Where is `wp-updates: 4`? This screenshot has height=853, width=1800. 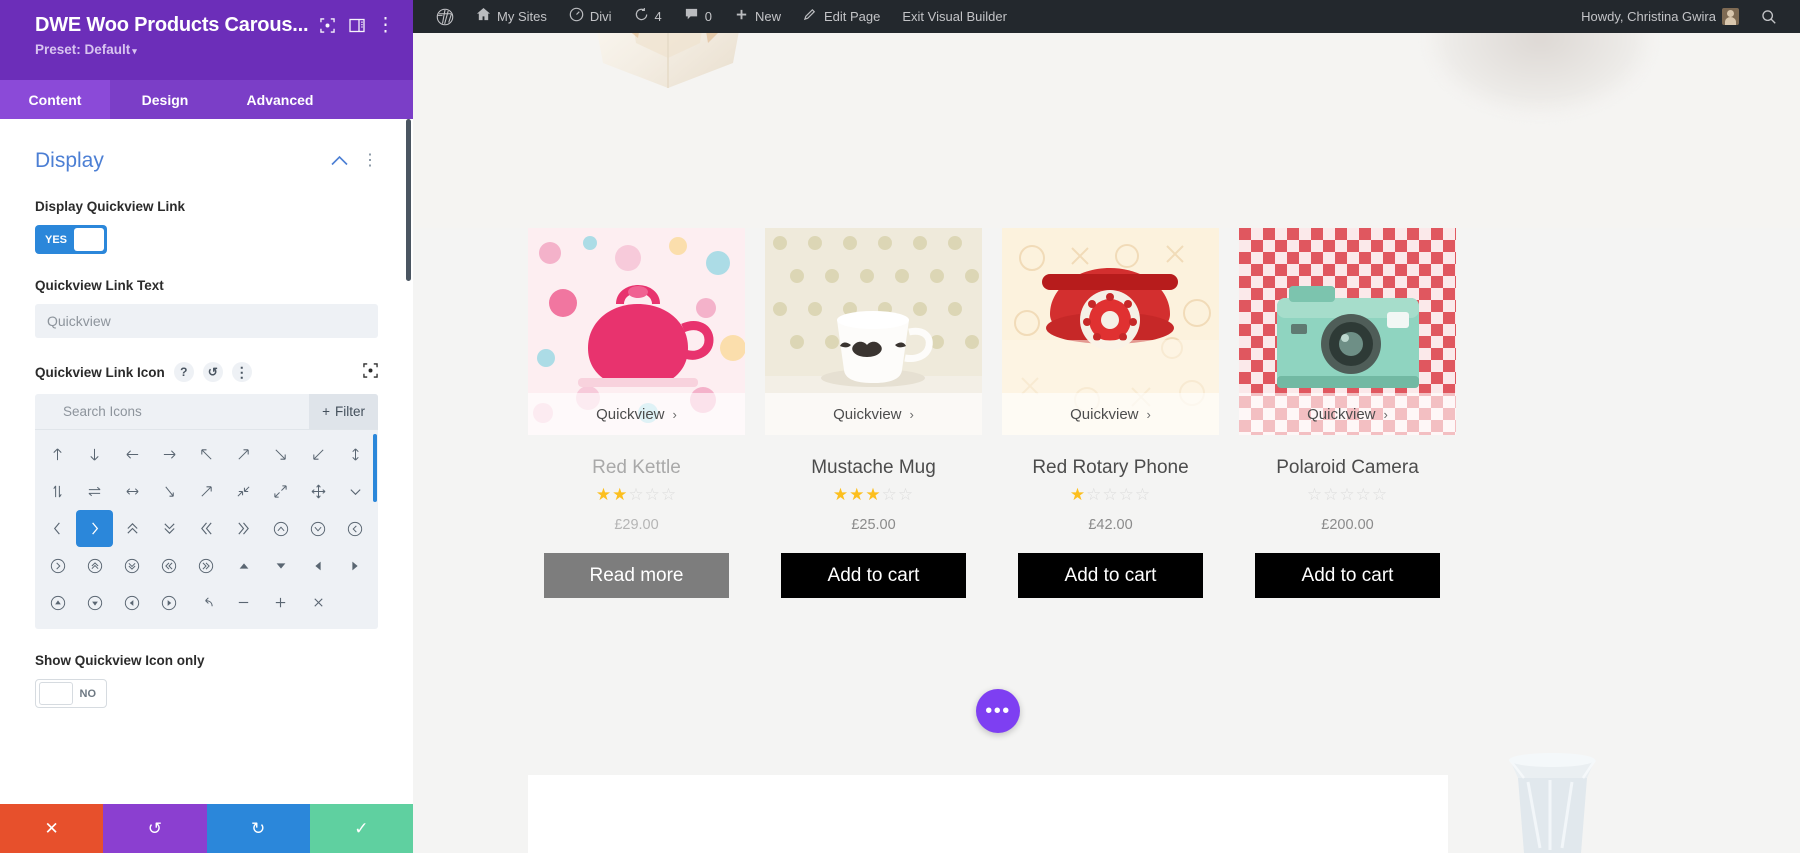 wp-updates: 4 is located at coordinates (648, 16).